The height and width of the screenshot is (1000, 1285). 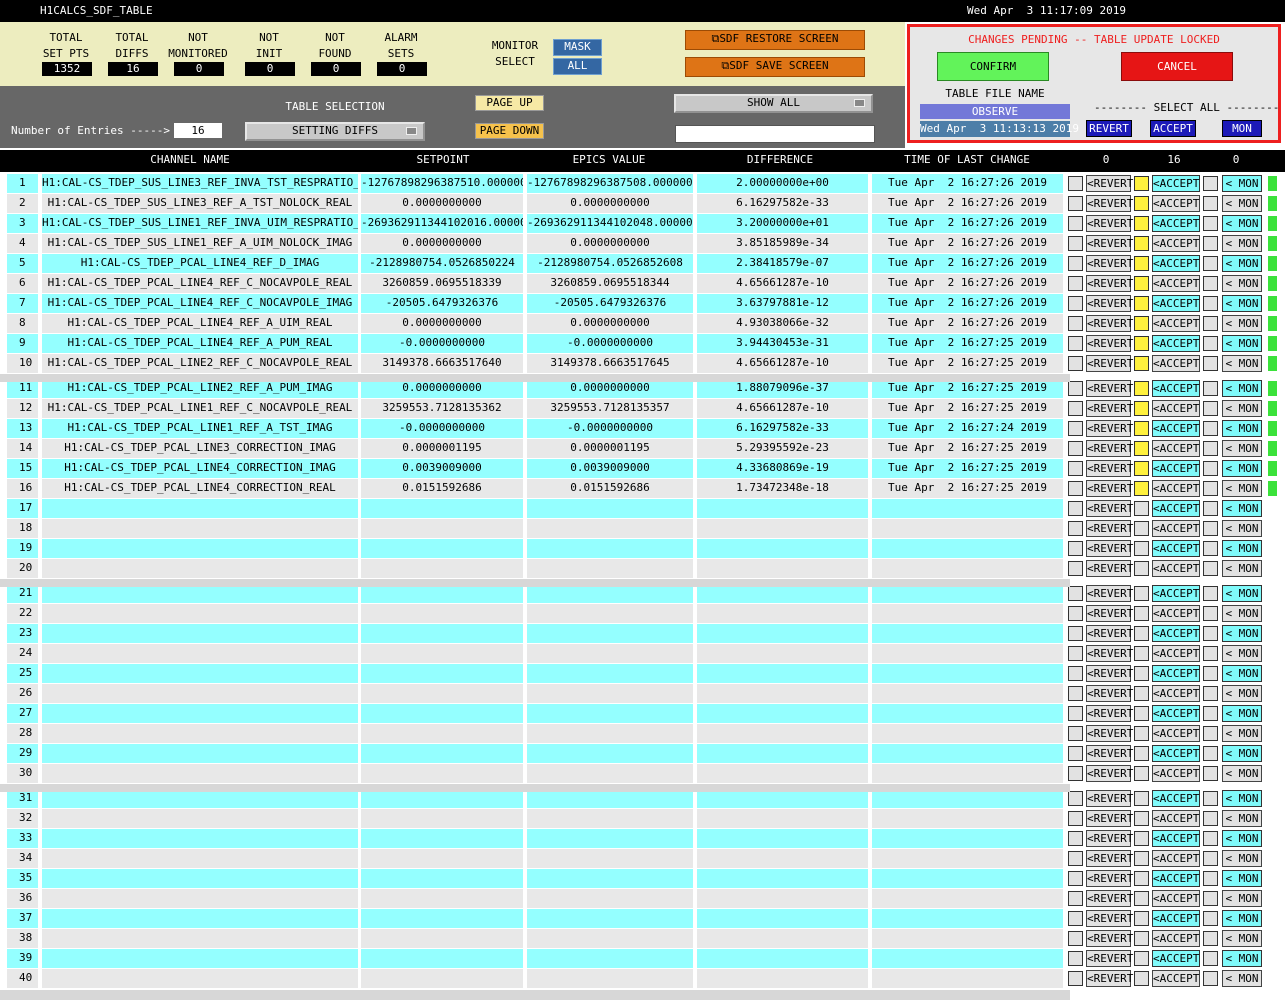 What do you see at coordinates (1177, 66) in the screenshot?
I see `cancel-button: CANCEL` at bounding box center [1177, 66].